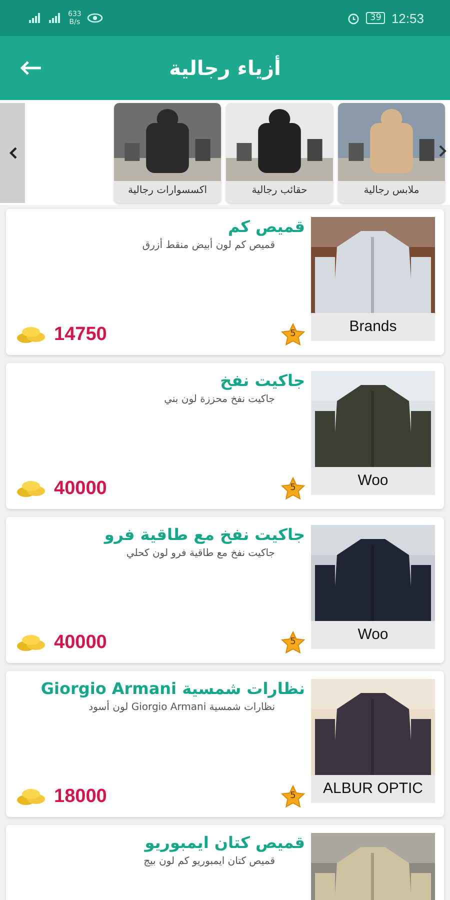 The image size is (450, 900). Describe the element at coordinates (181, 707) in the screenshot. I see `product-description: نظارات شمسية Giorgio Armani لون أسود` at that location.